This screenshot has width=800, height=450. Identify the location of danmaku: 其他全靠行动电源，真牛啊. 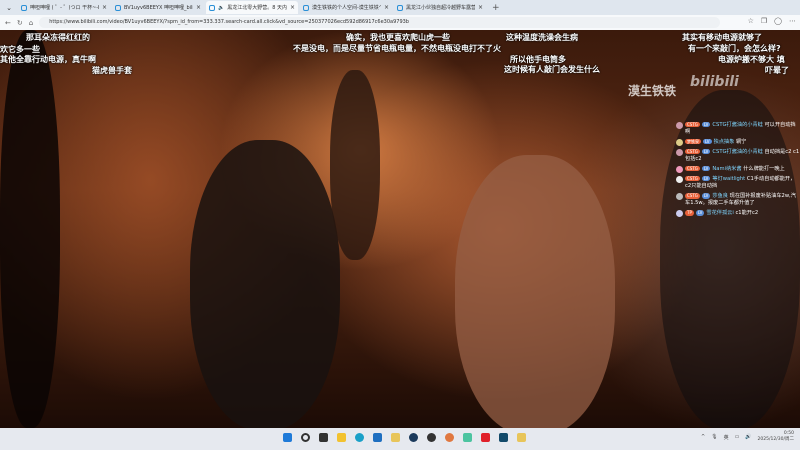
(48, 59).